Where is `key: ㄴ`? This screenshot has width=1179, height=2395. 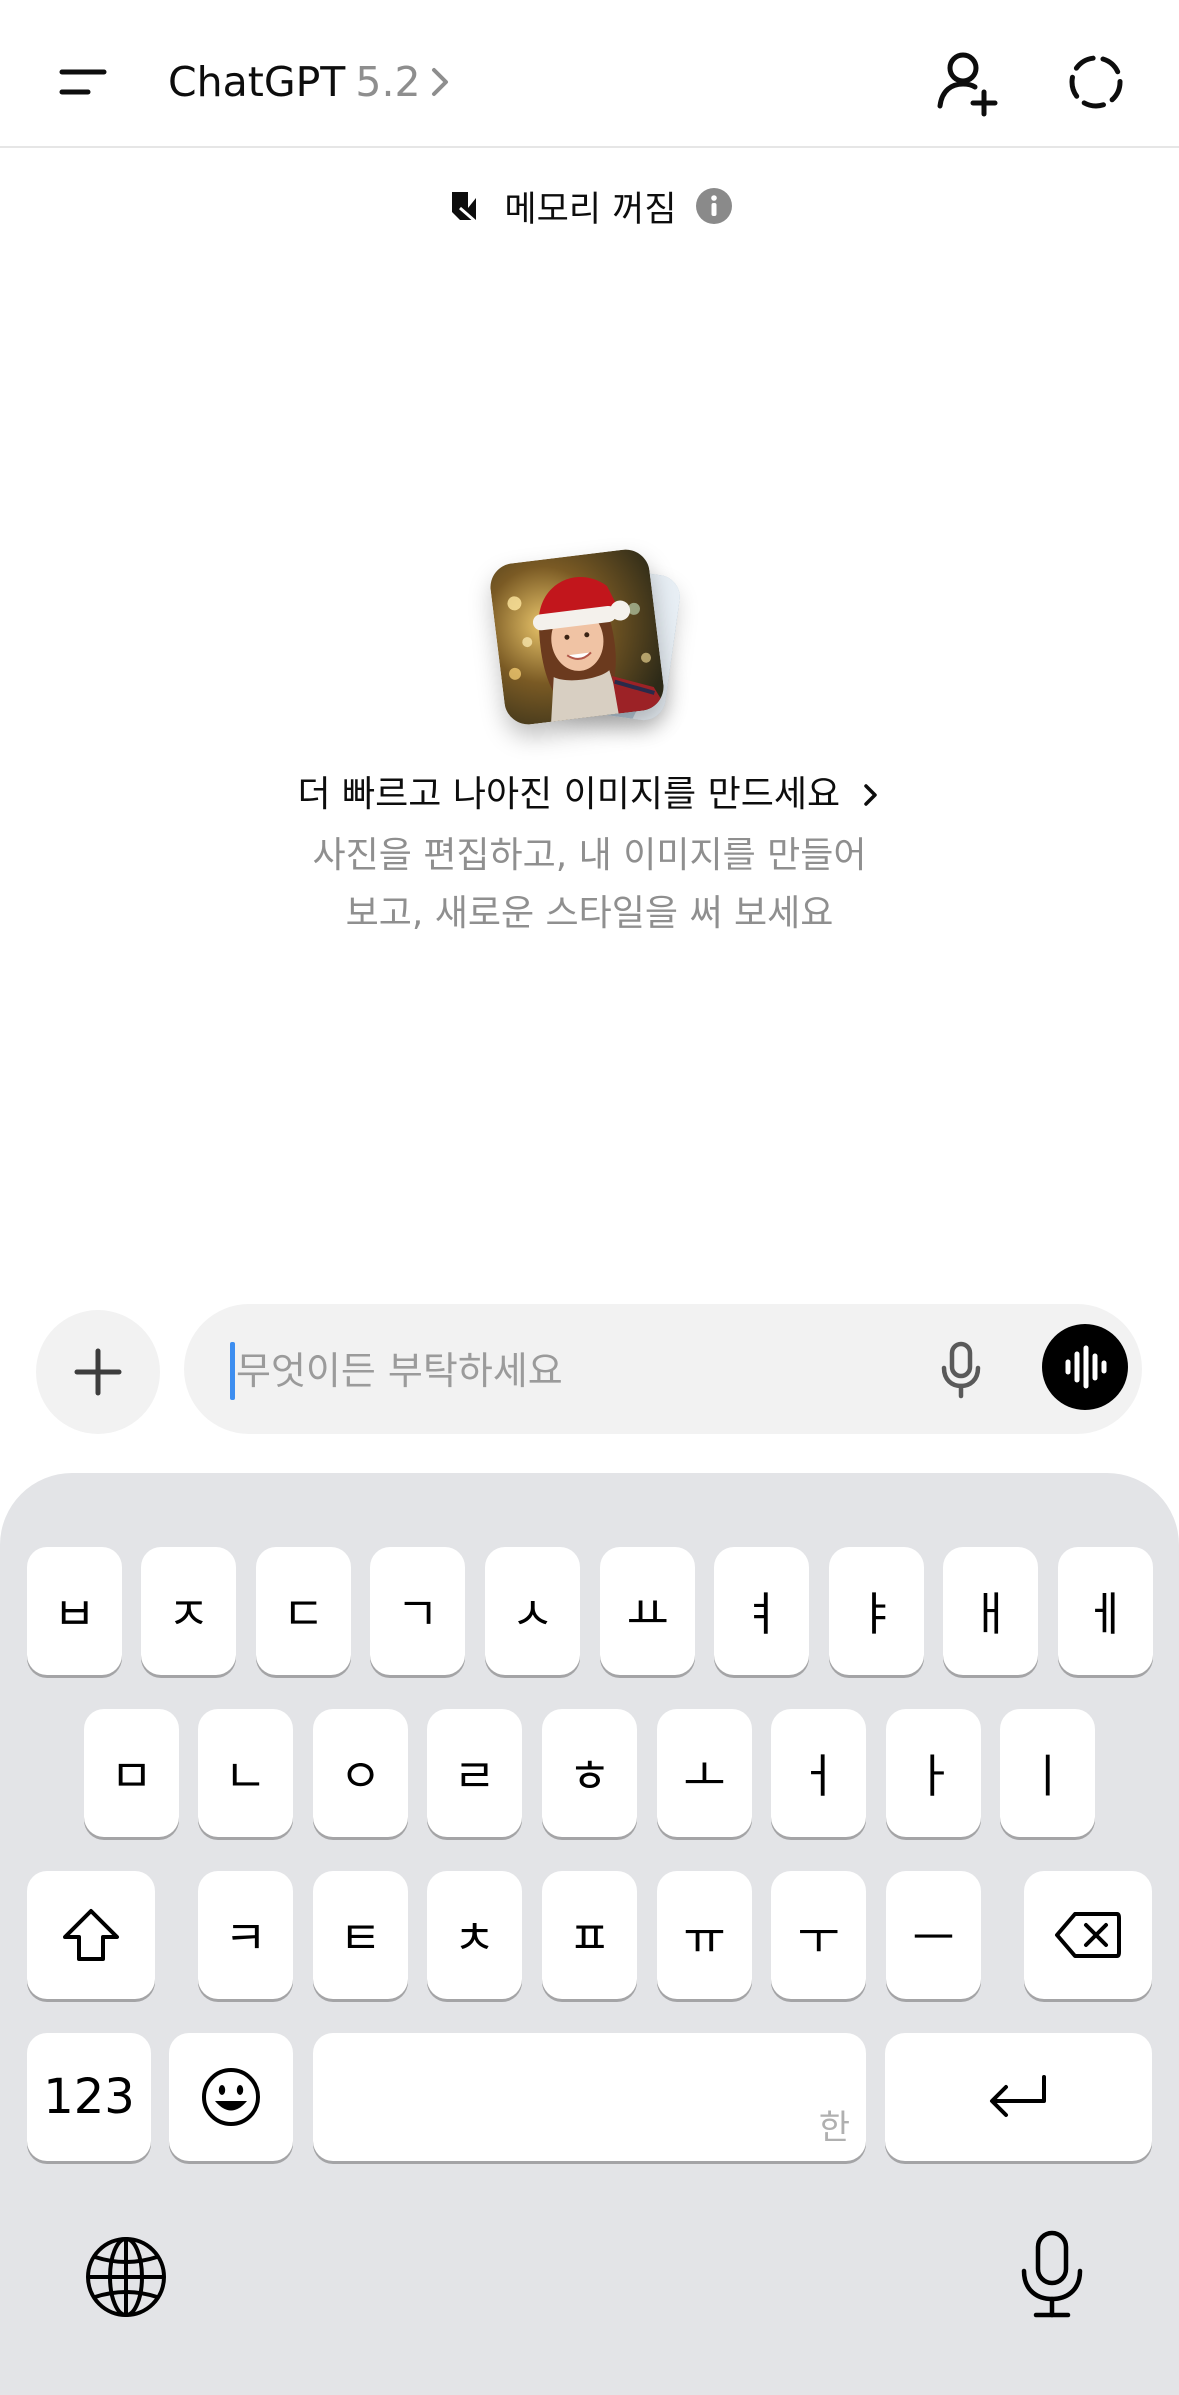 key: ㄴ is located at coordinates (245, 1773).